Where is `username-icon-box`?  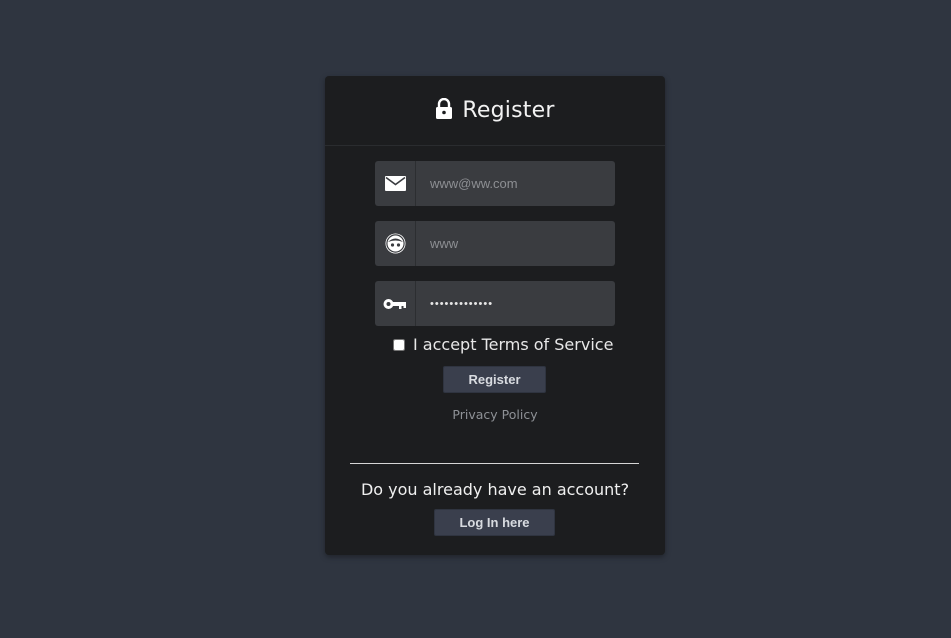
username-icon-box is located at coordinates (395, 243).